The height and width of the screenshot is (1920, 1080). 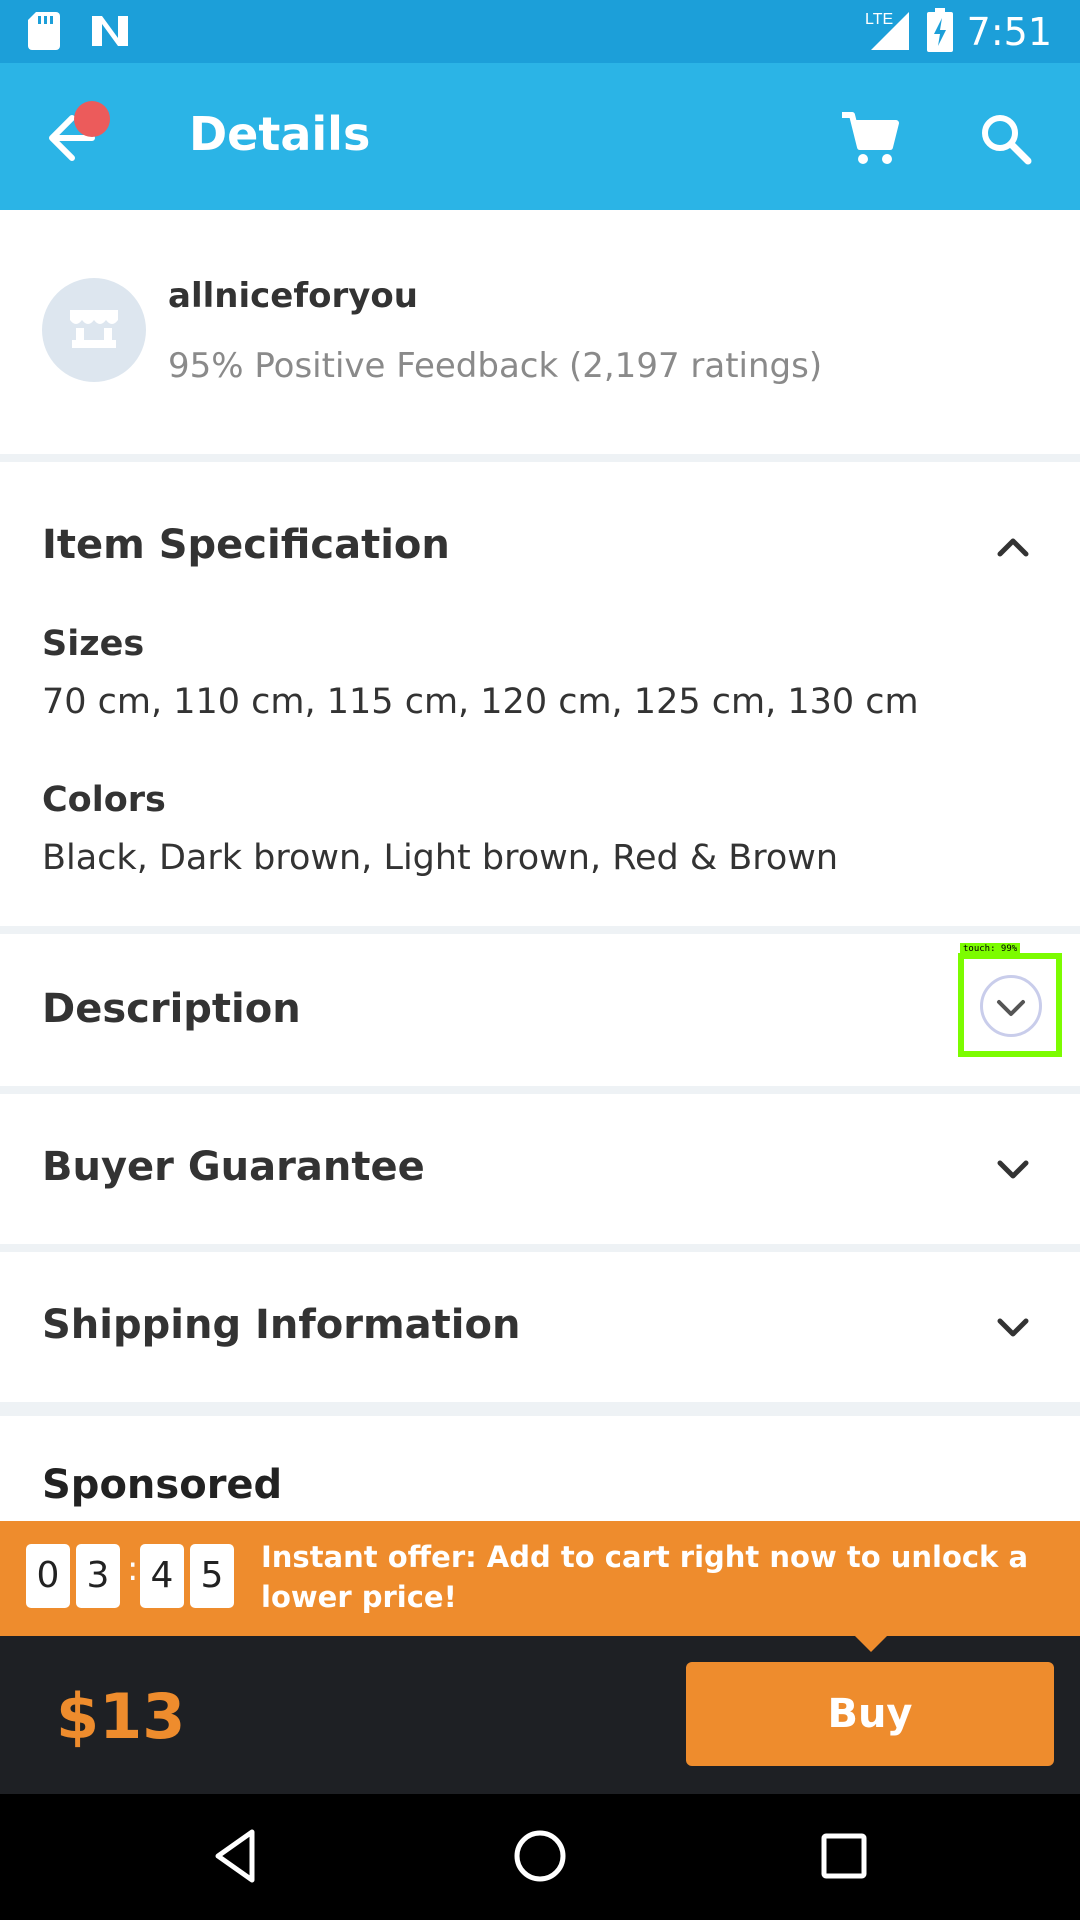 I want to click on n-logo-icon, so click(x=110, y=33).